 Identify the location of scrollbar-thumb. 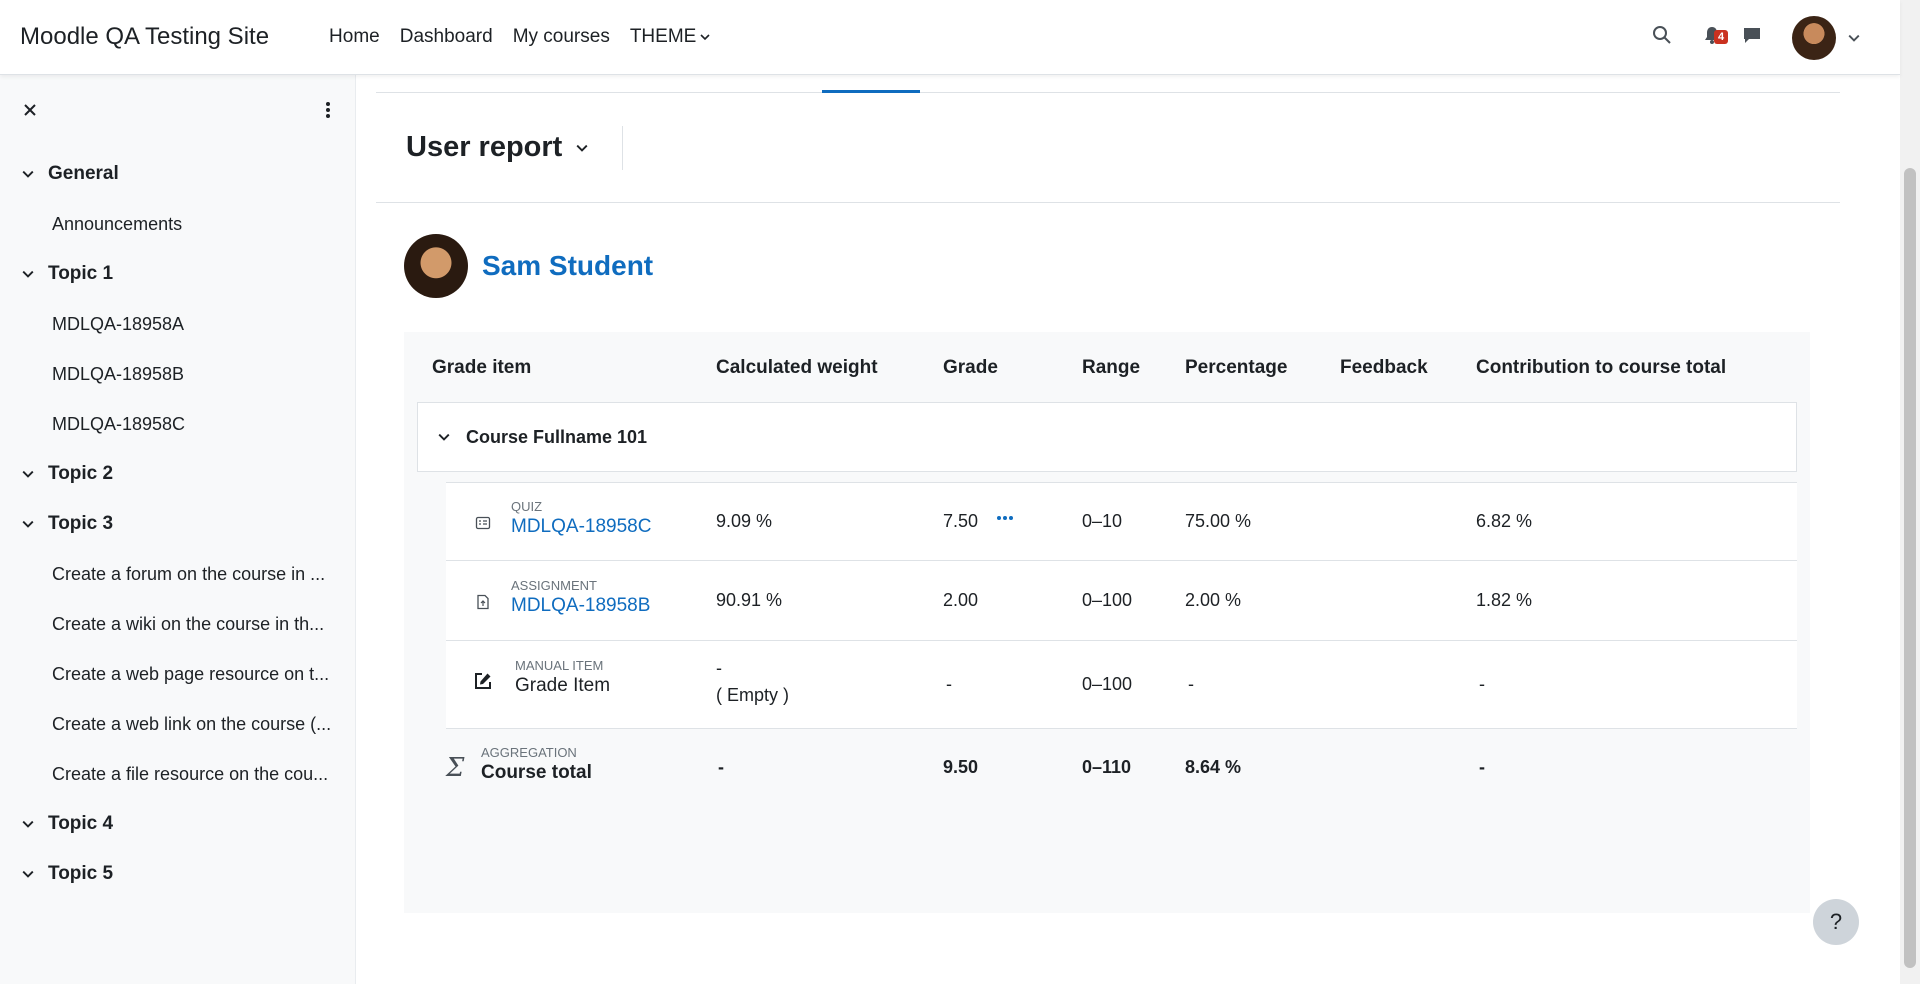
(1910, 568).